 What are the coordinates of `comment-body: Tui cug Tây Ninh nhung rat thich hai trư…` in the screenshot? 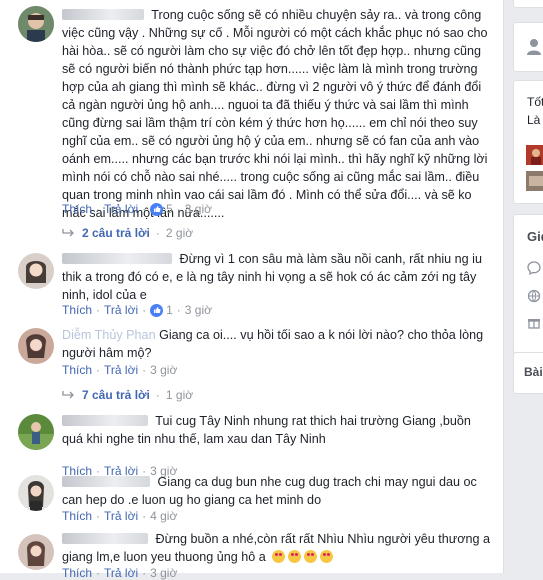 It's located at (277, 430).